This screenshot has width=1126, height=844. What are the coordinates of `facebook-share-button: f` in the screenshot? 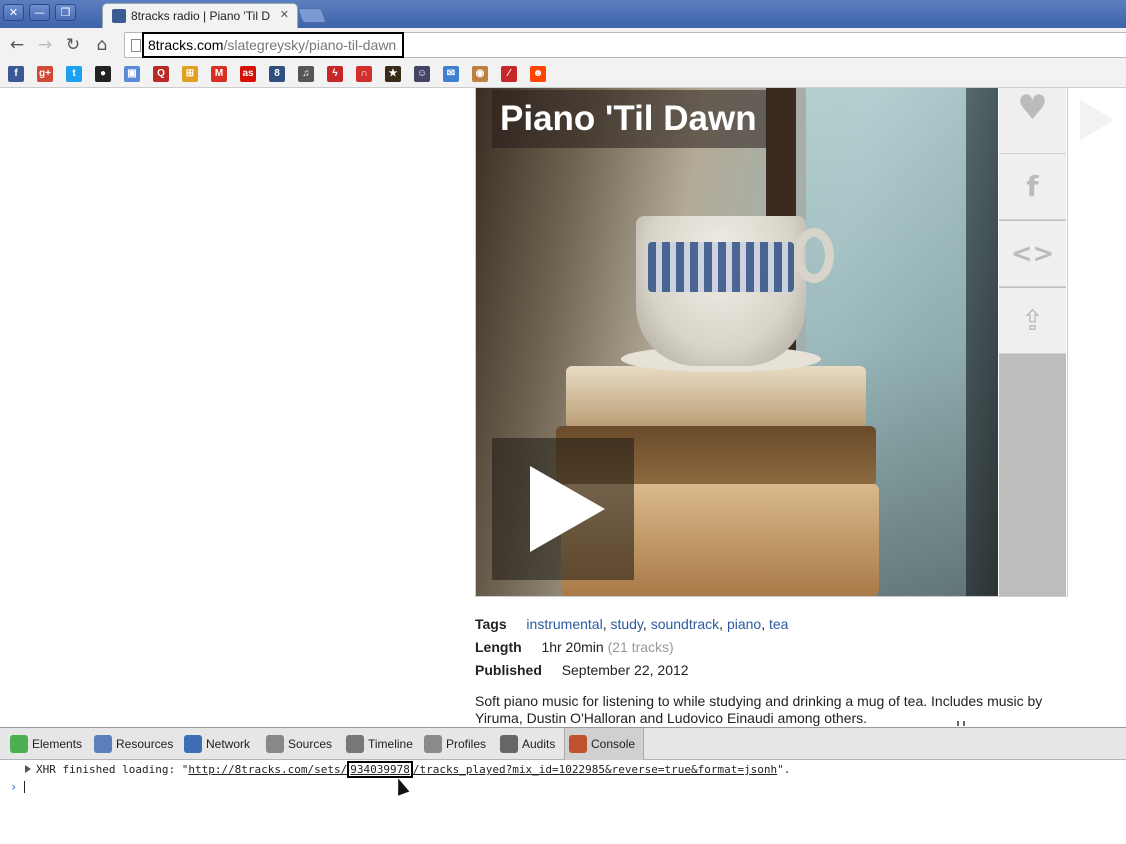 It's located at (1032, 187).